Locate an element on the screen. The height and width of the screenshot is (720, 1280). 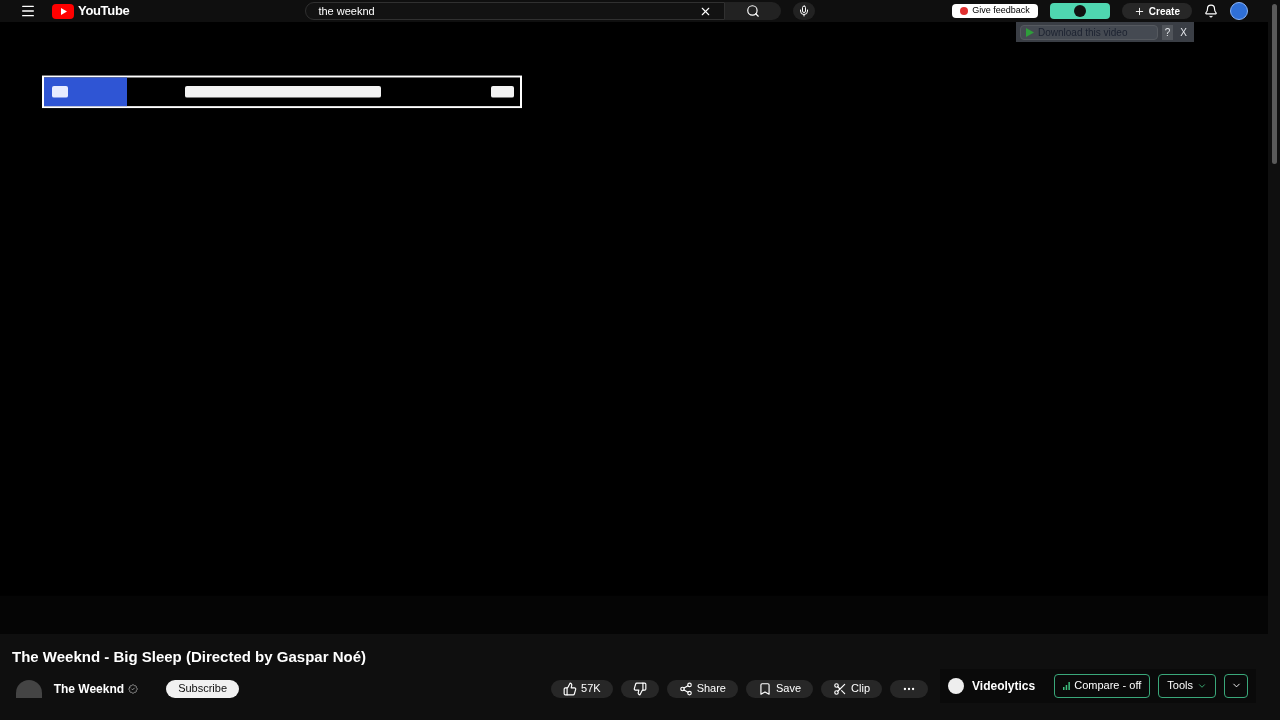
videolytics-name: Videolytics is located at coordinates (1004, 686).